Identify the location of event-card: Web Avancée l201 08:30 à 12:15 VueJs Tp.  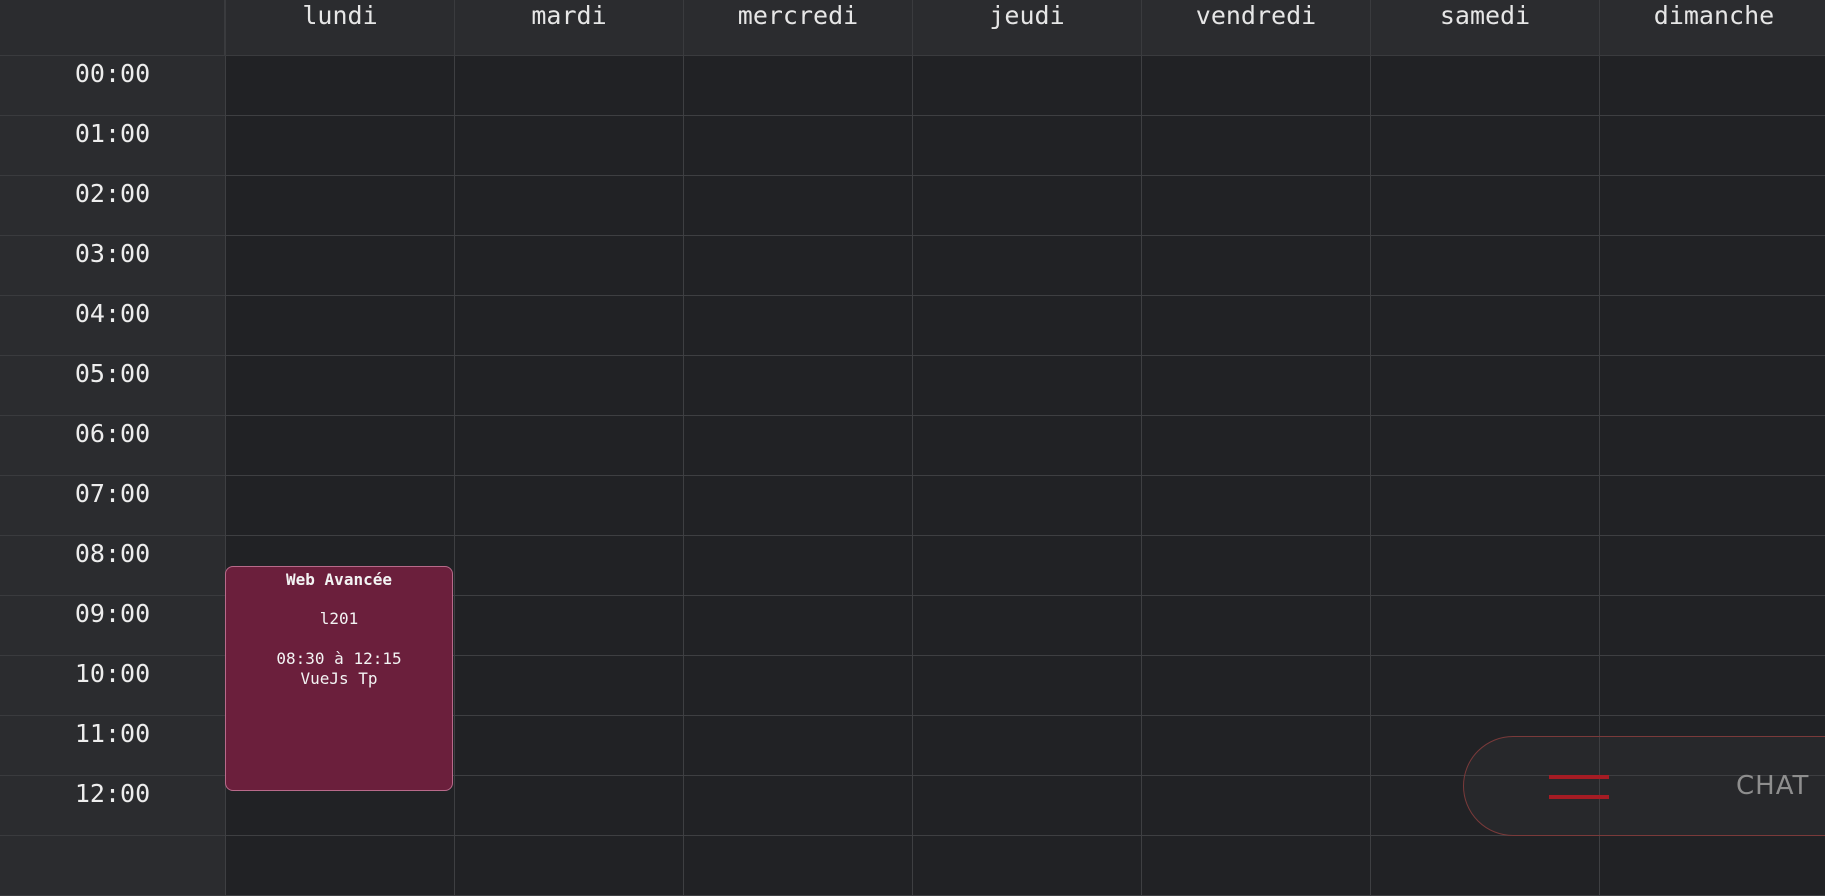
(339, 678).